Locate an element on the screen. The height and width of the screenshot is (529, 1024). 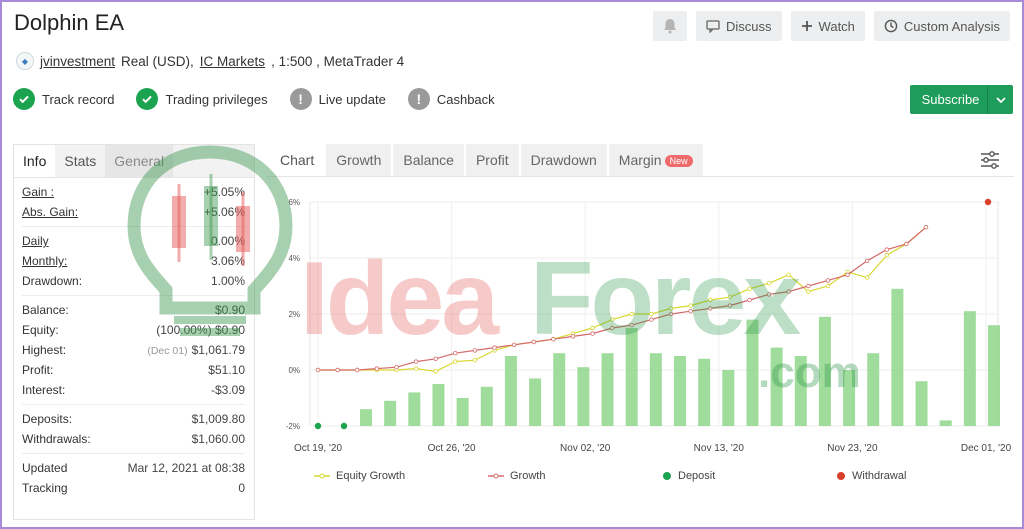
dot-marker-icon is located at coordinates (667, 476).